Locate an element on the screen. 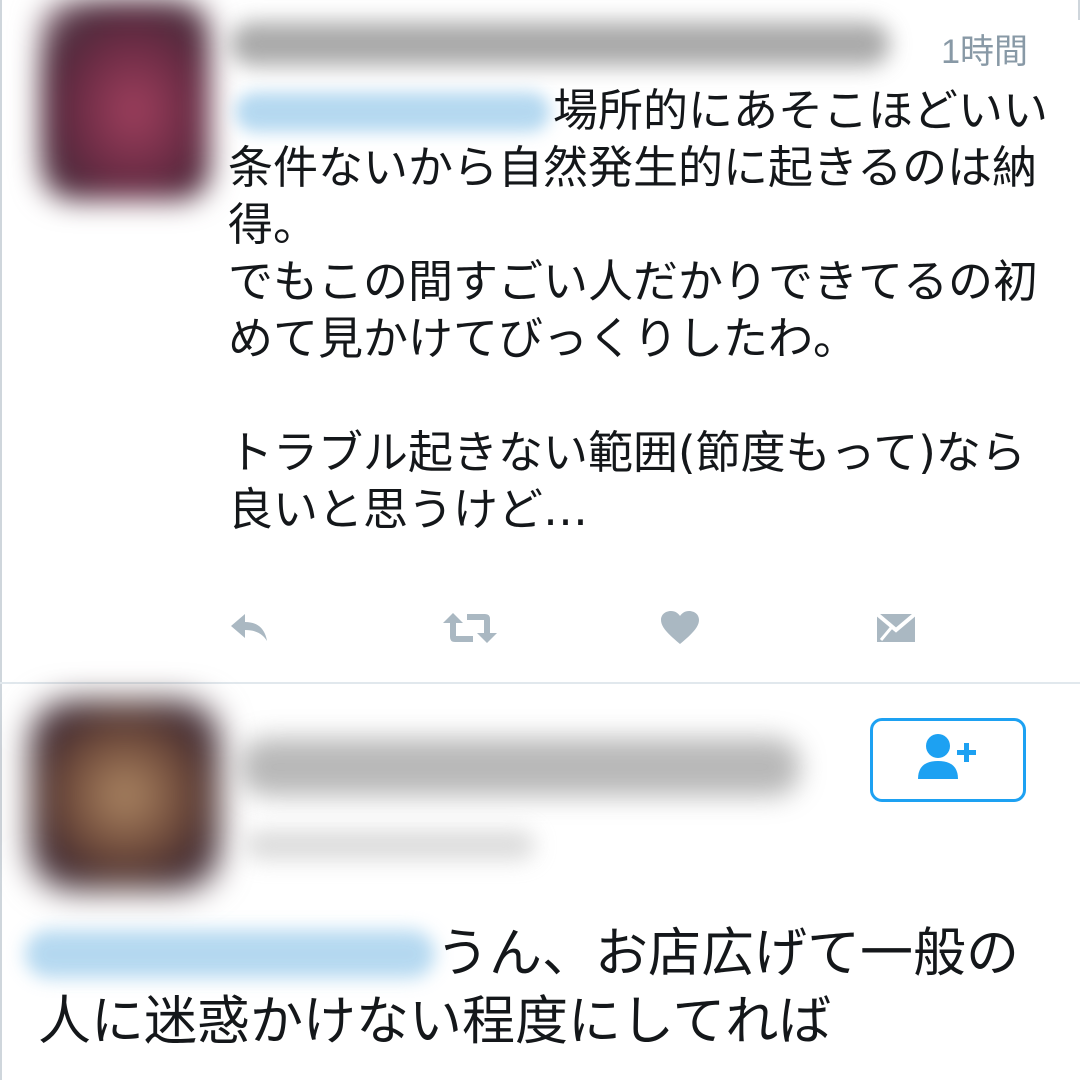 The height and width of the screenshot is (1080, 1080). tweet-text: うん、お店広げて一般の人に迷惑かけない程度にしてれば is located at coordinates (548, 988).